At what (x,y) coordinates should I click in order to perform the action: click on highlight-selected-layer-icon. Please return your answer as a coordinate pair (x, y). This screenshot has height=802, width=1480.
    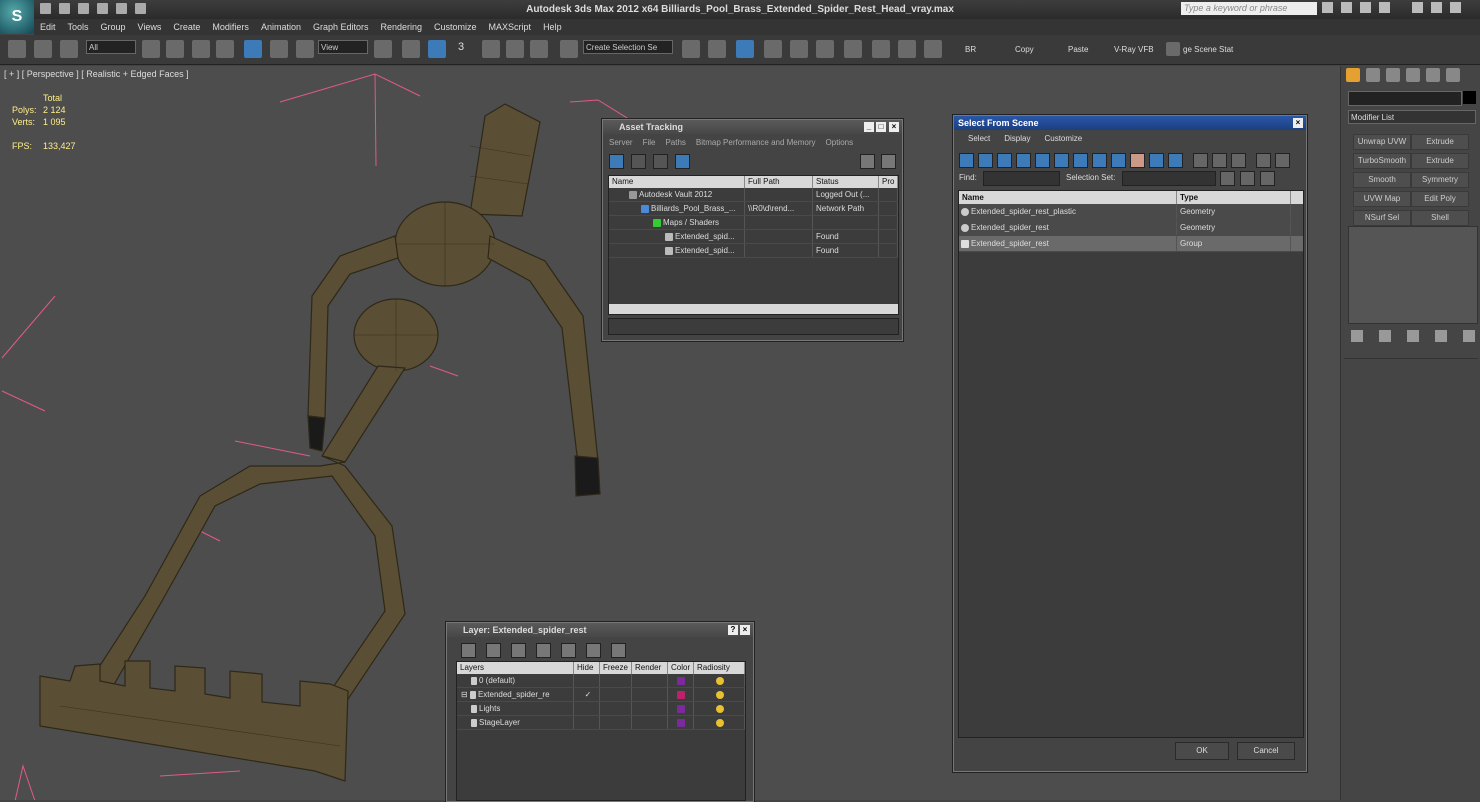
    Looking at the image, I should click on (568, 650).